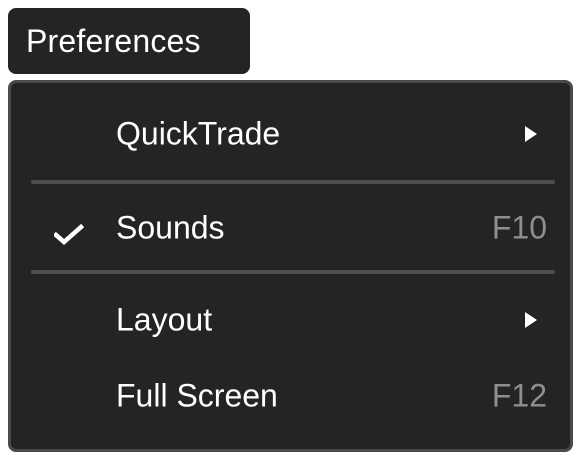 This screenshot has height=452, width=573. I want to click on preferences-menu-label: Preferences, so click(113, 41).